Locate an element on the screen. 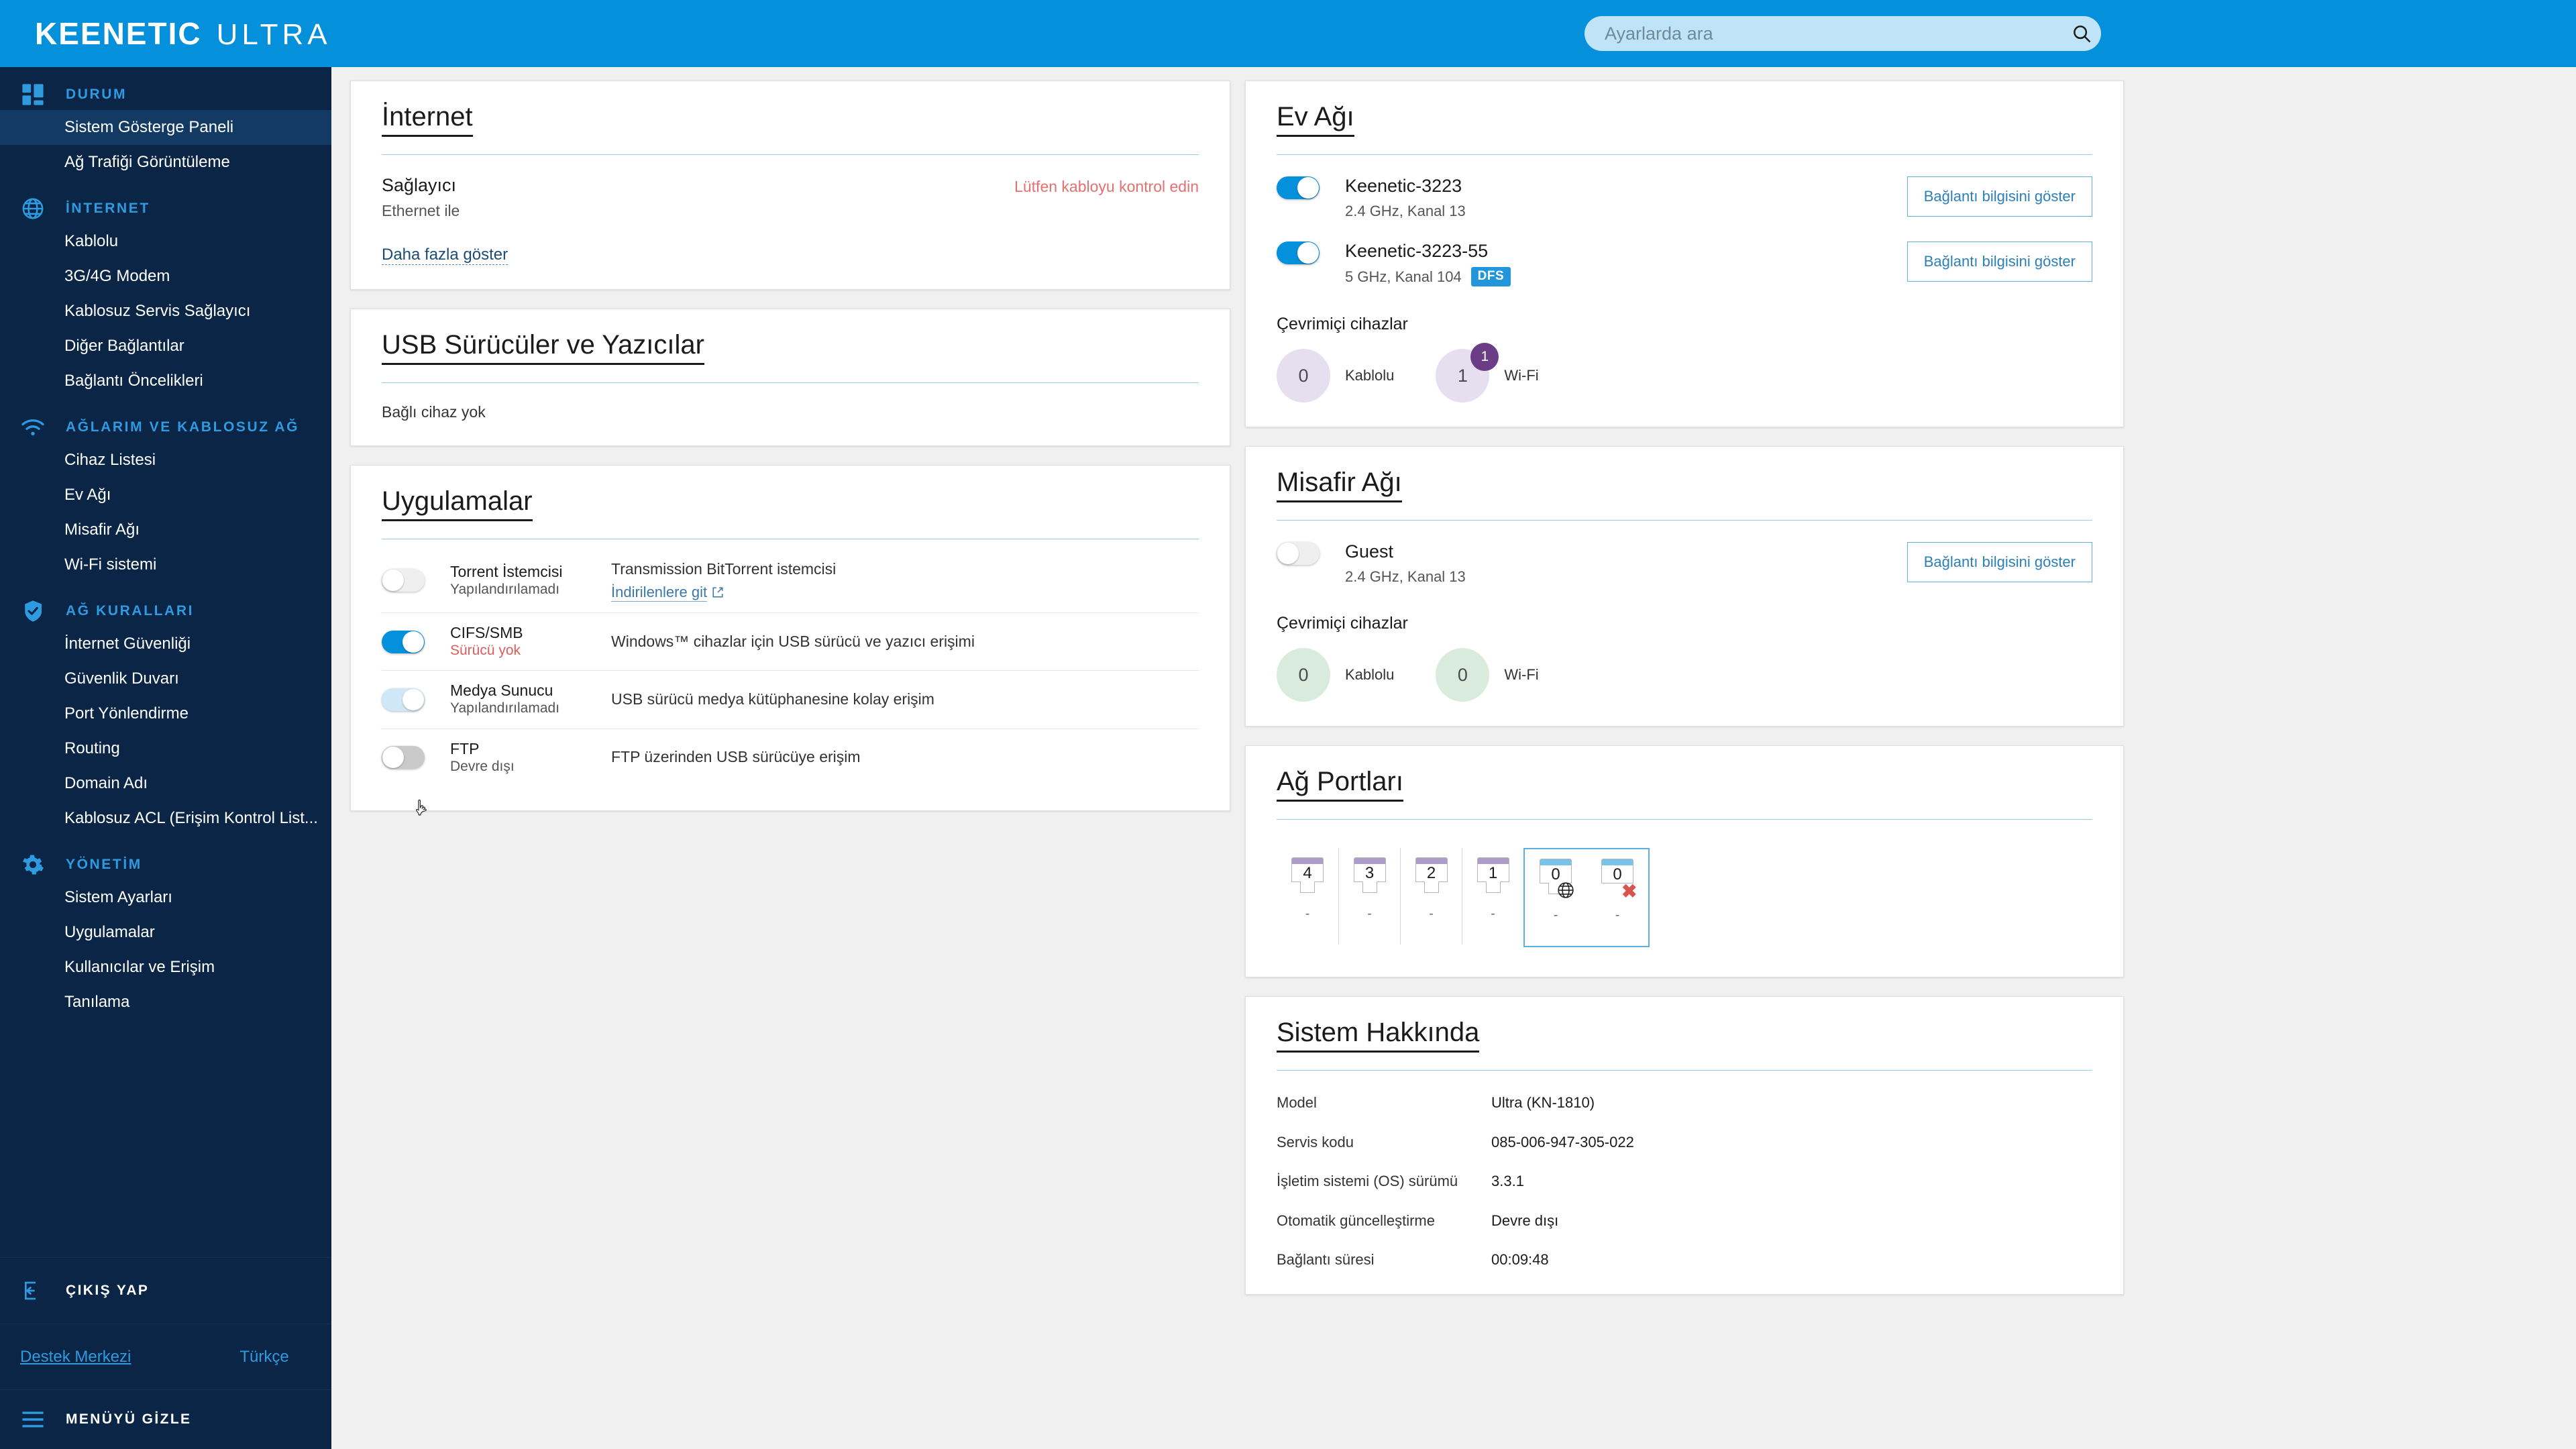  search-bar is located at coordinates (1843, 33).